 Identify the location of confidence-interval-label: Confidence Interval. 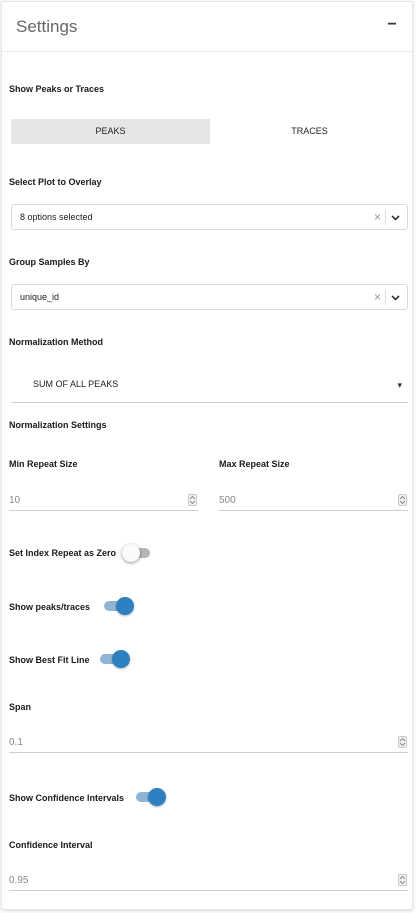
(51, 845).